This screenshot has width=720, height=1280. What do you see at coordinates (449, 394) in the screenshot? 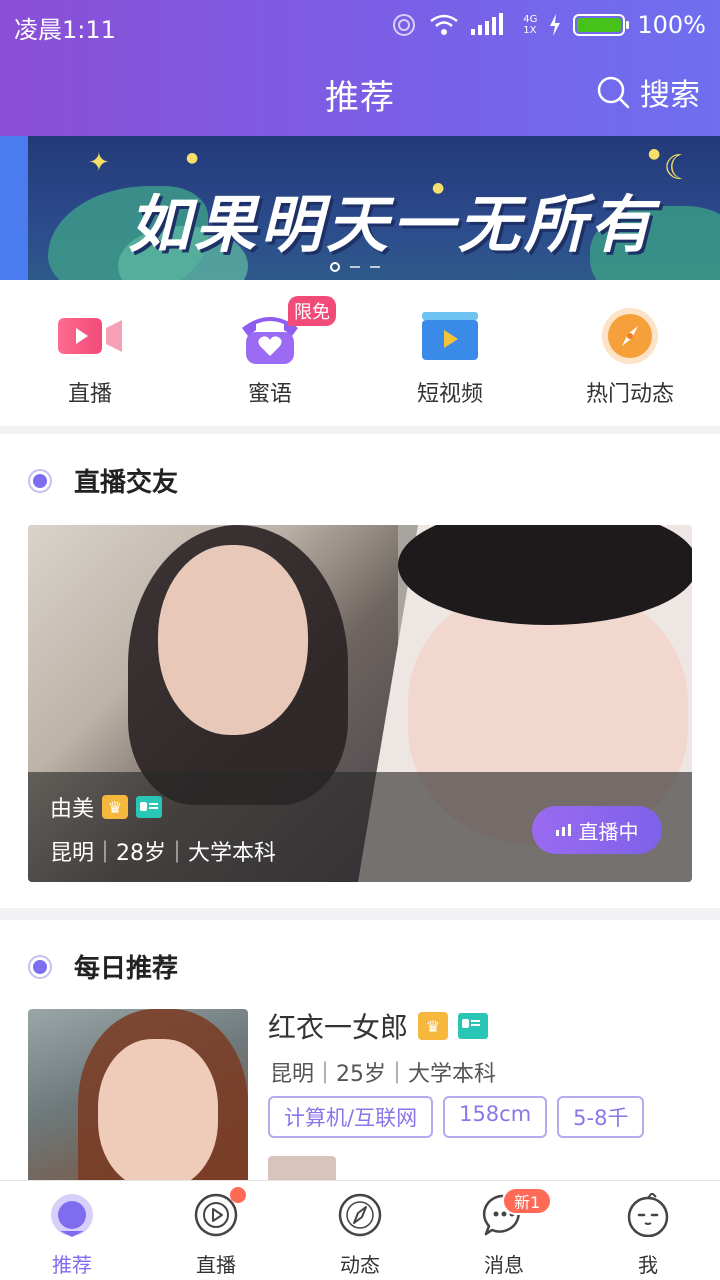
I see `quick-entry-label: 短视频` at bounding box center [449, 394].